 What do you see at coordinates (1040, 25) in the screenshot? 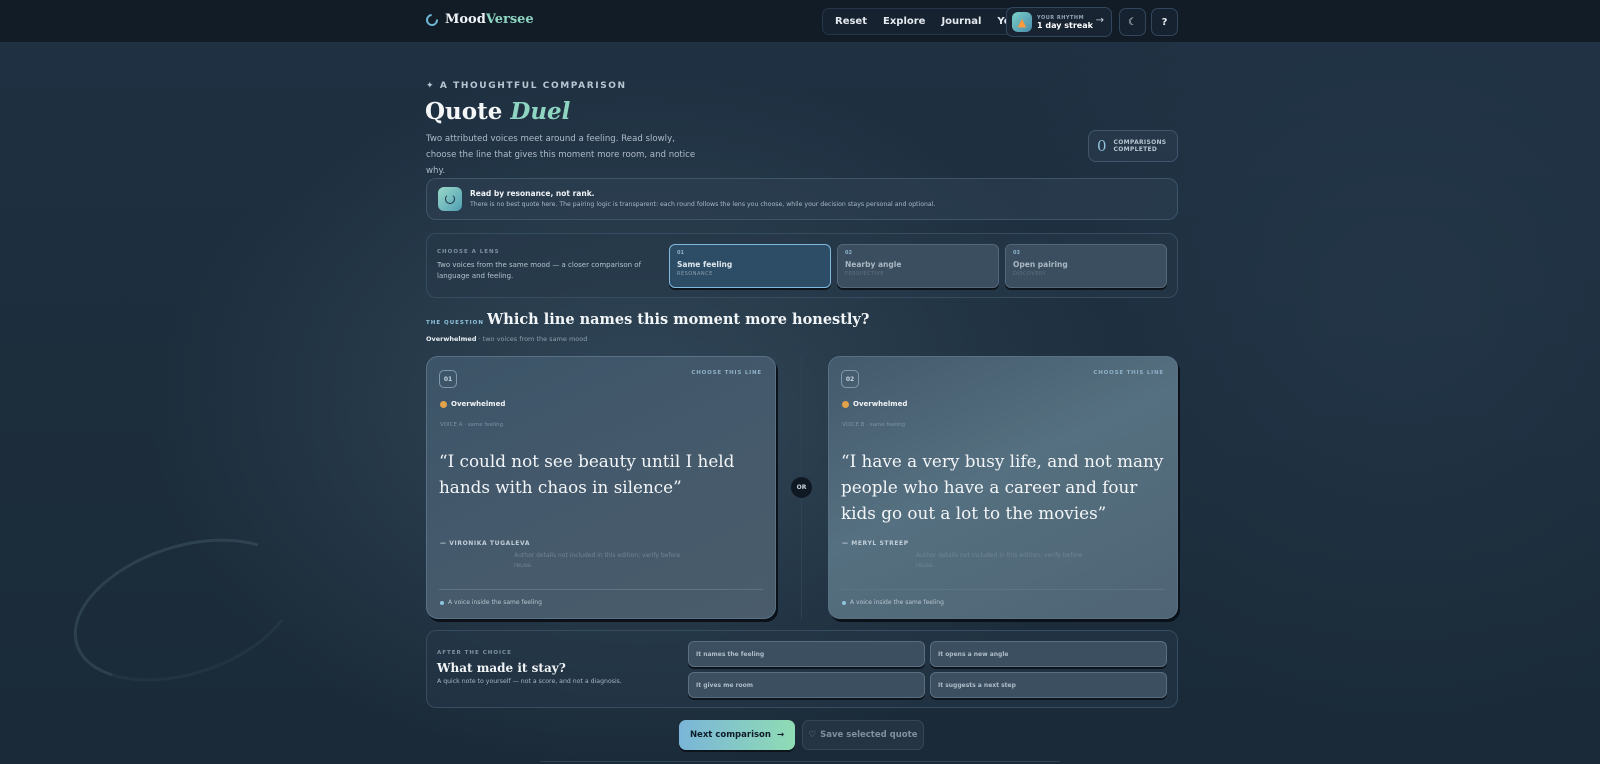
I see `streak-count: 1` at bounding box center [1040, 25].